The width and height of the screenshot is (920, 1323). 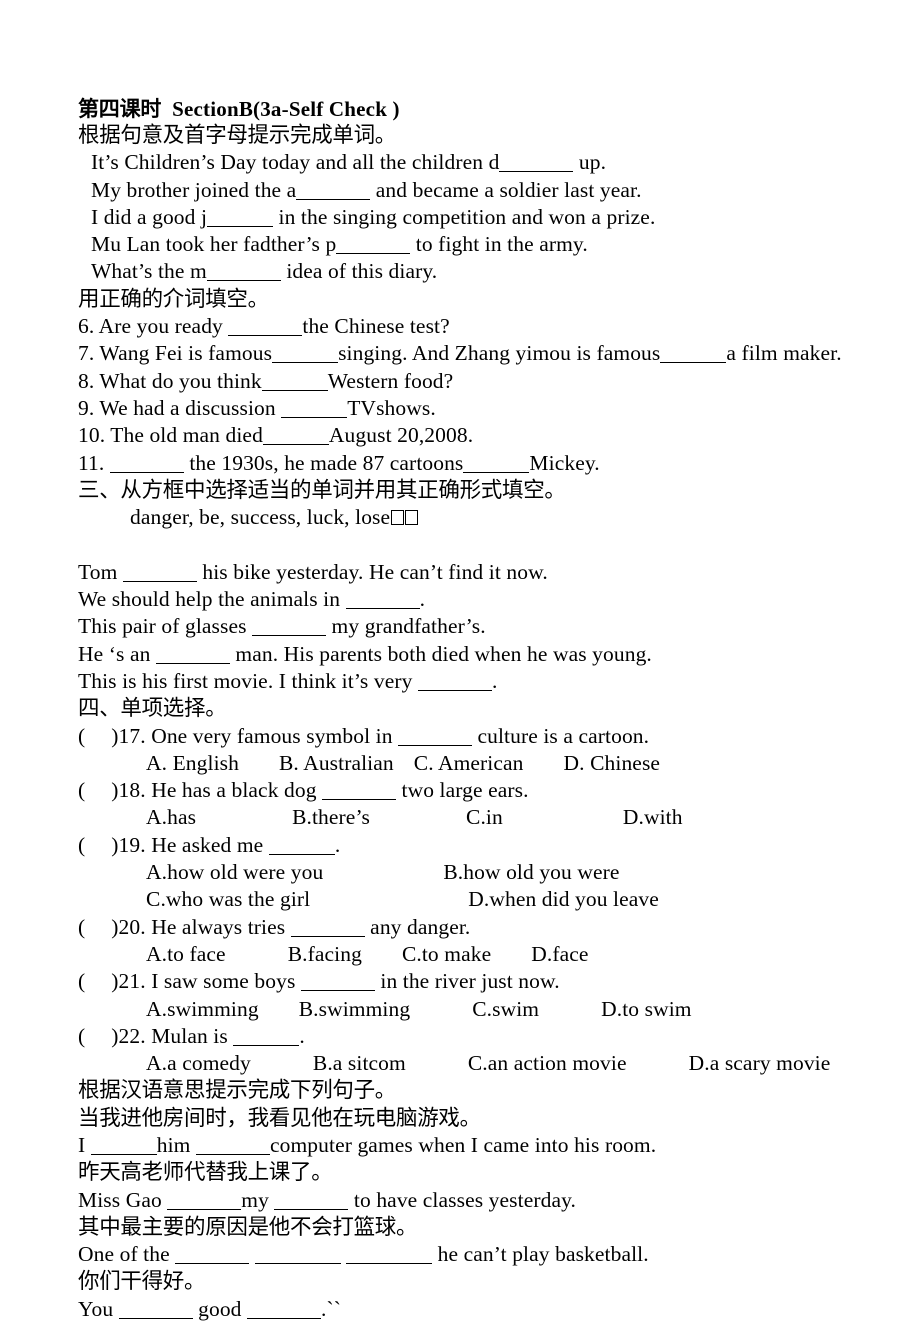 I want to click on option-d: D.to swim, so click(x=646, y=1009).